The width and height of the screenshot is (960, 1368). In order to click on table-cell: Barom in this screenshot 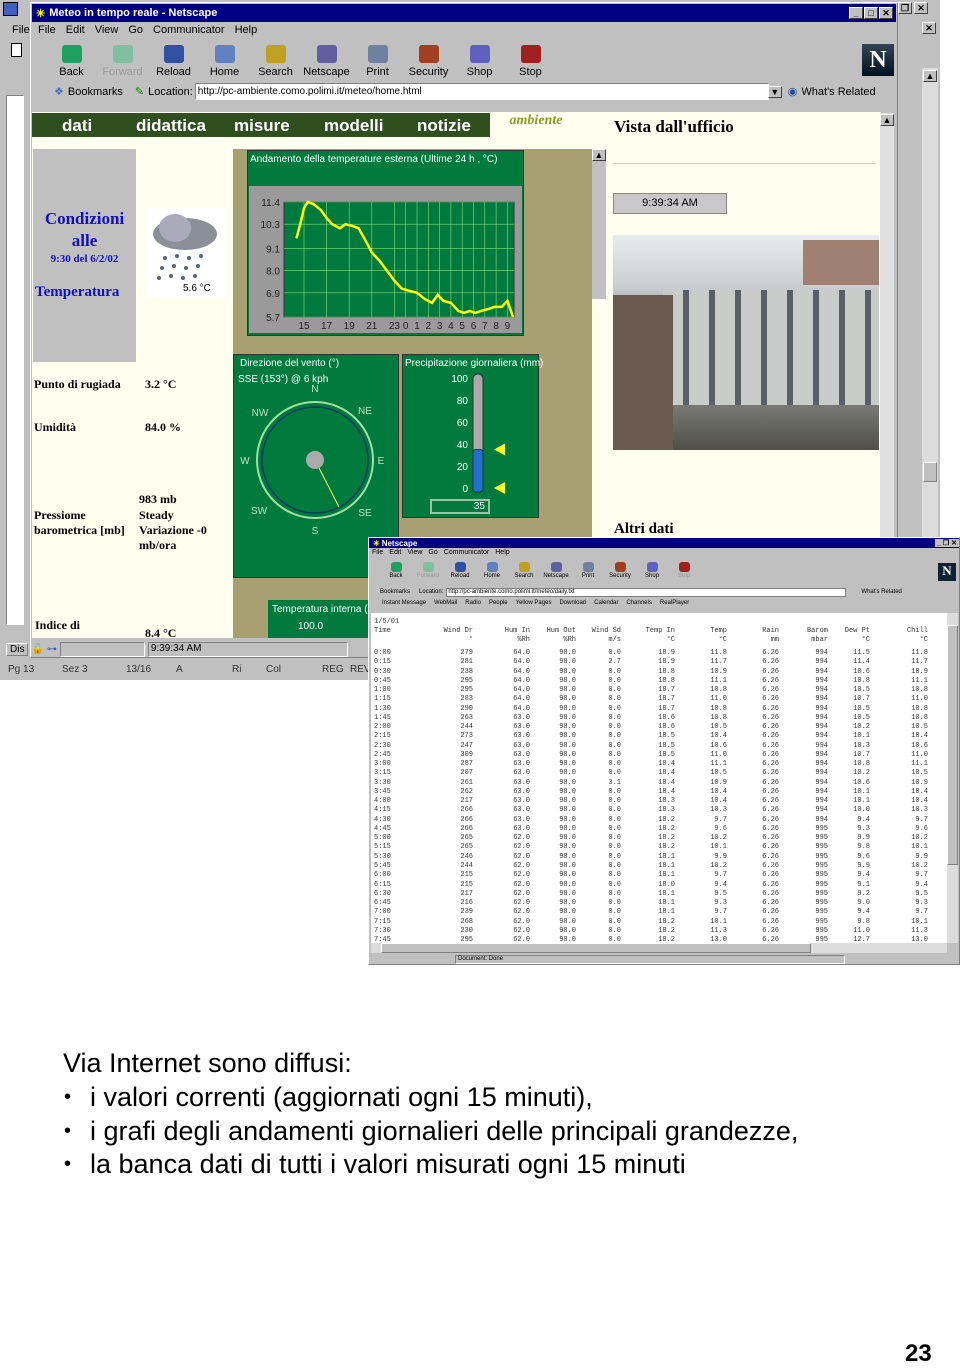, I will do `click(817, 631)`.